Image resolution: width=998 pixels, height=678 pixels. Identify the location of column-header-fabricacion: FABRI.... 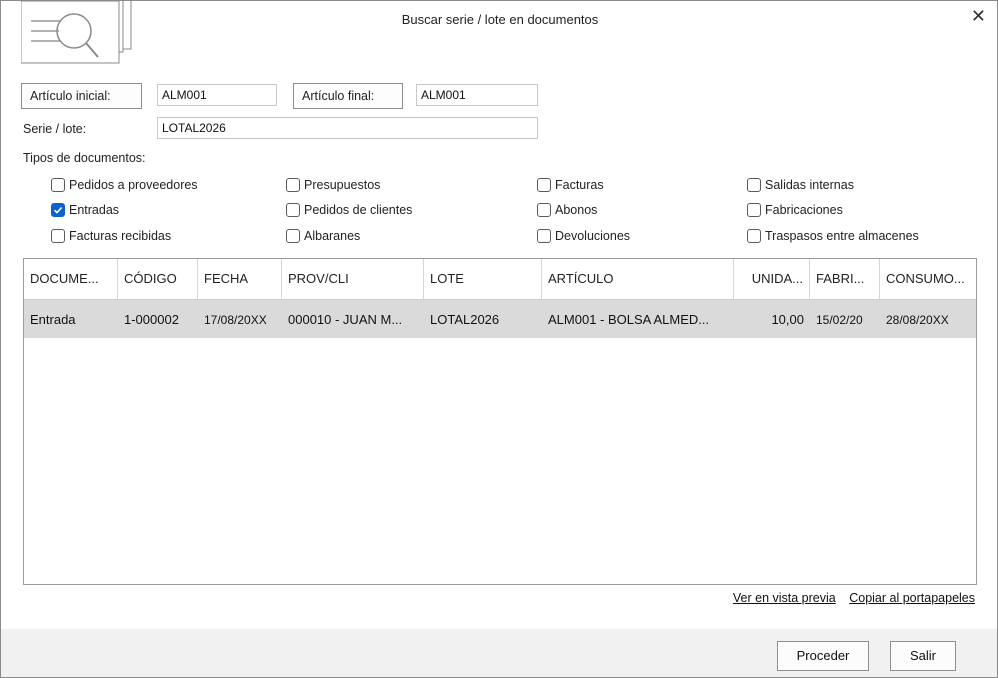
(845, 279).